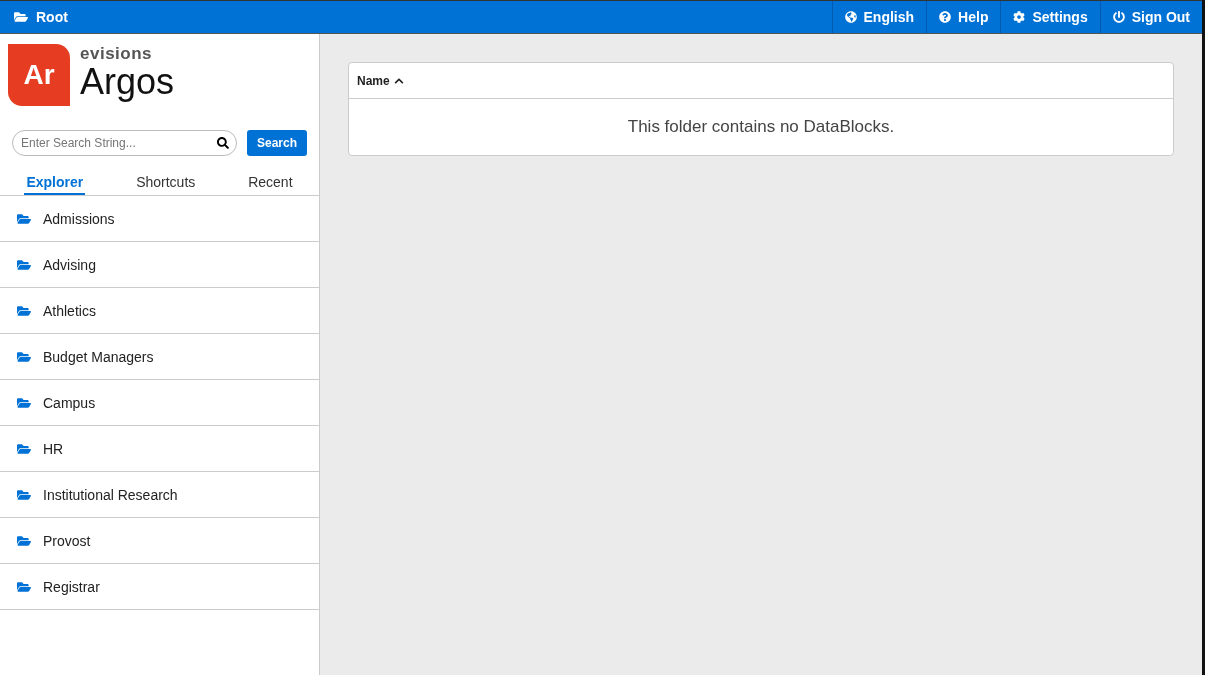  What do you see at coordinates (416, 17) in the screenshot?
I see `root-breadcrumb: Root` at bounding box center [416, 17].